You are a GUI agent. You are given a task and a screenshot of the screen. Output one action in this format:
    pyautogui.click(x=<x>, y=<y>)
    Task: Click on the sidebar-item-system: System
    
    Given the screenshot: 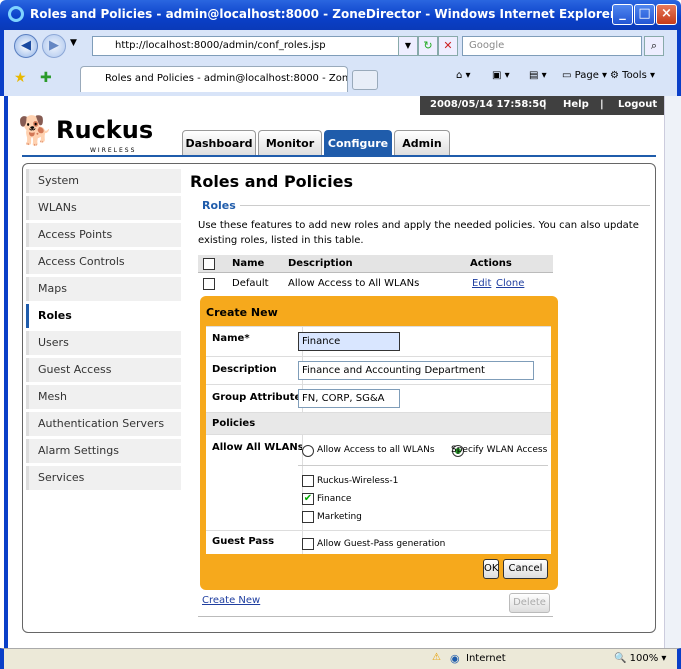 What is the action you would take?
    pyautogui.click(x=103, y=181)
    